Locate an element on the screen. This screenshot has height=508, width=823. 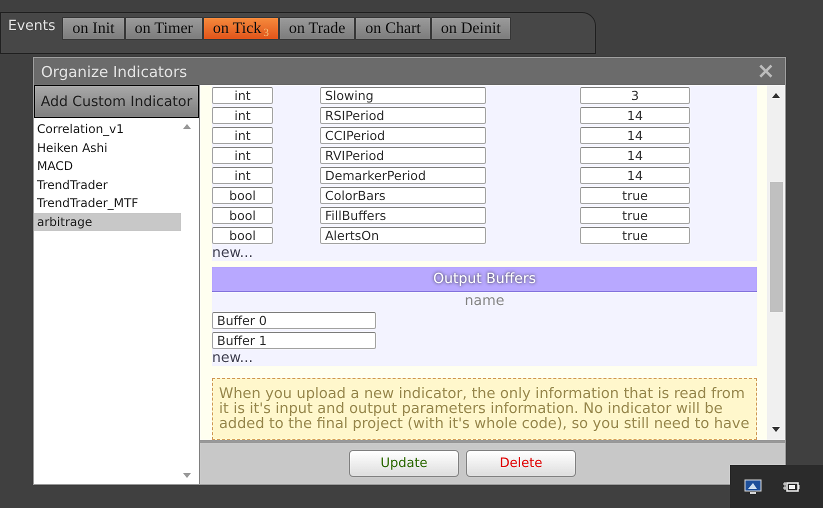
buffer-field: Buffer 0 is located at coordinates (294, 320).